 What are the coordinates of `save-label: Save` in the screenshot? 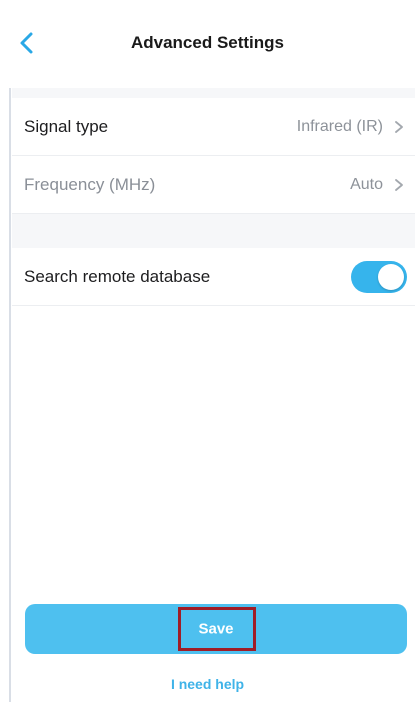 It's located at (216, 629).